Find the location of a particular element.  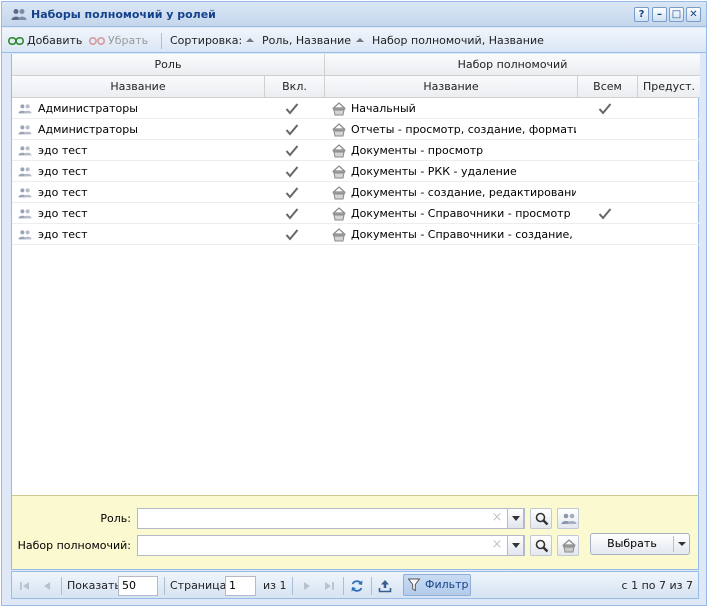

set-filter-label: Набор полномочий: is located at coordinates (74, 545).